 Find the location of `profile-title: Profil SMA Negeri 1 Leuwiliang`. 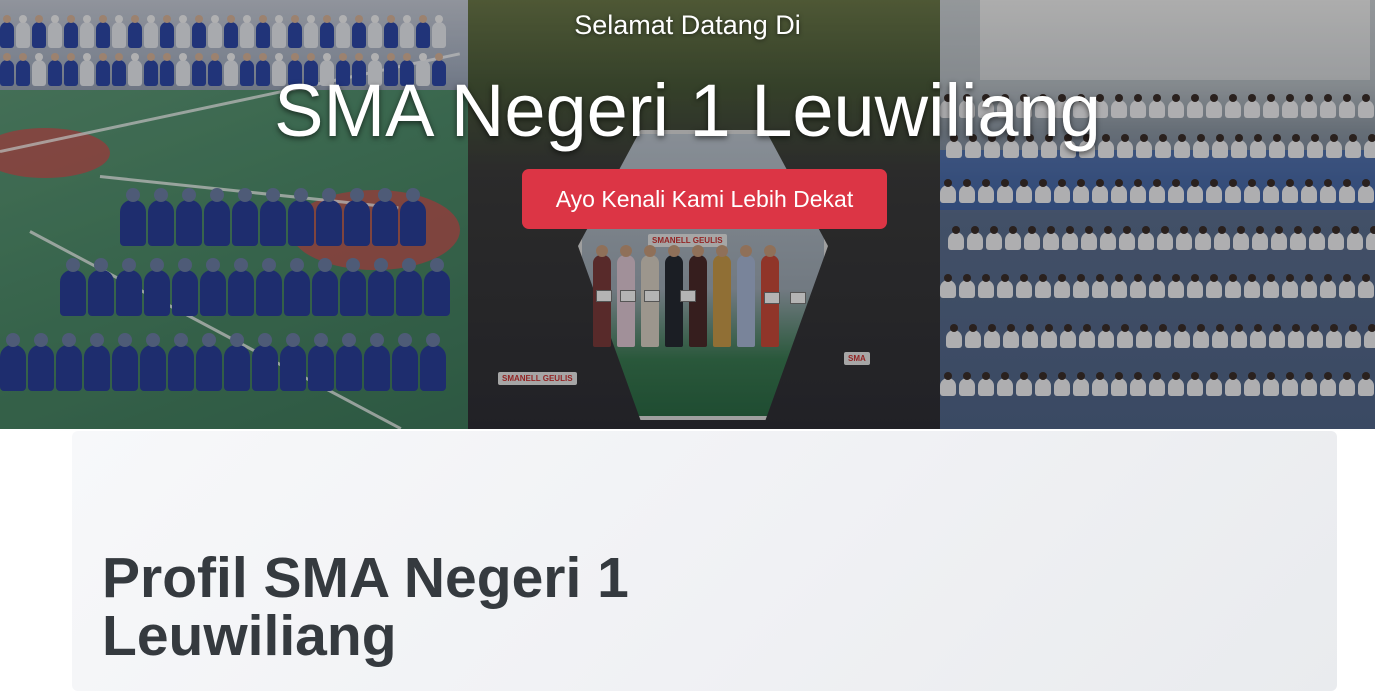

profile-title: Profil SMA Negeri 1 Leuwiliang is located at coordinates (365, 607).